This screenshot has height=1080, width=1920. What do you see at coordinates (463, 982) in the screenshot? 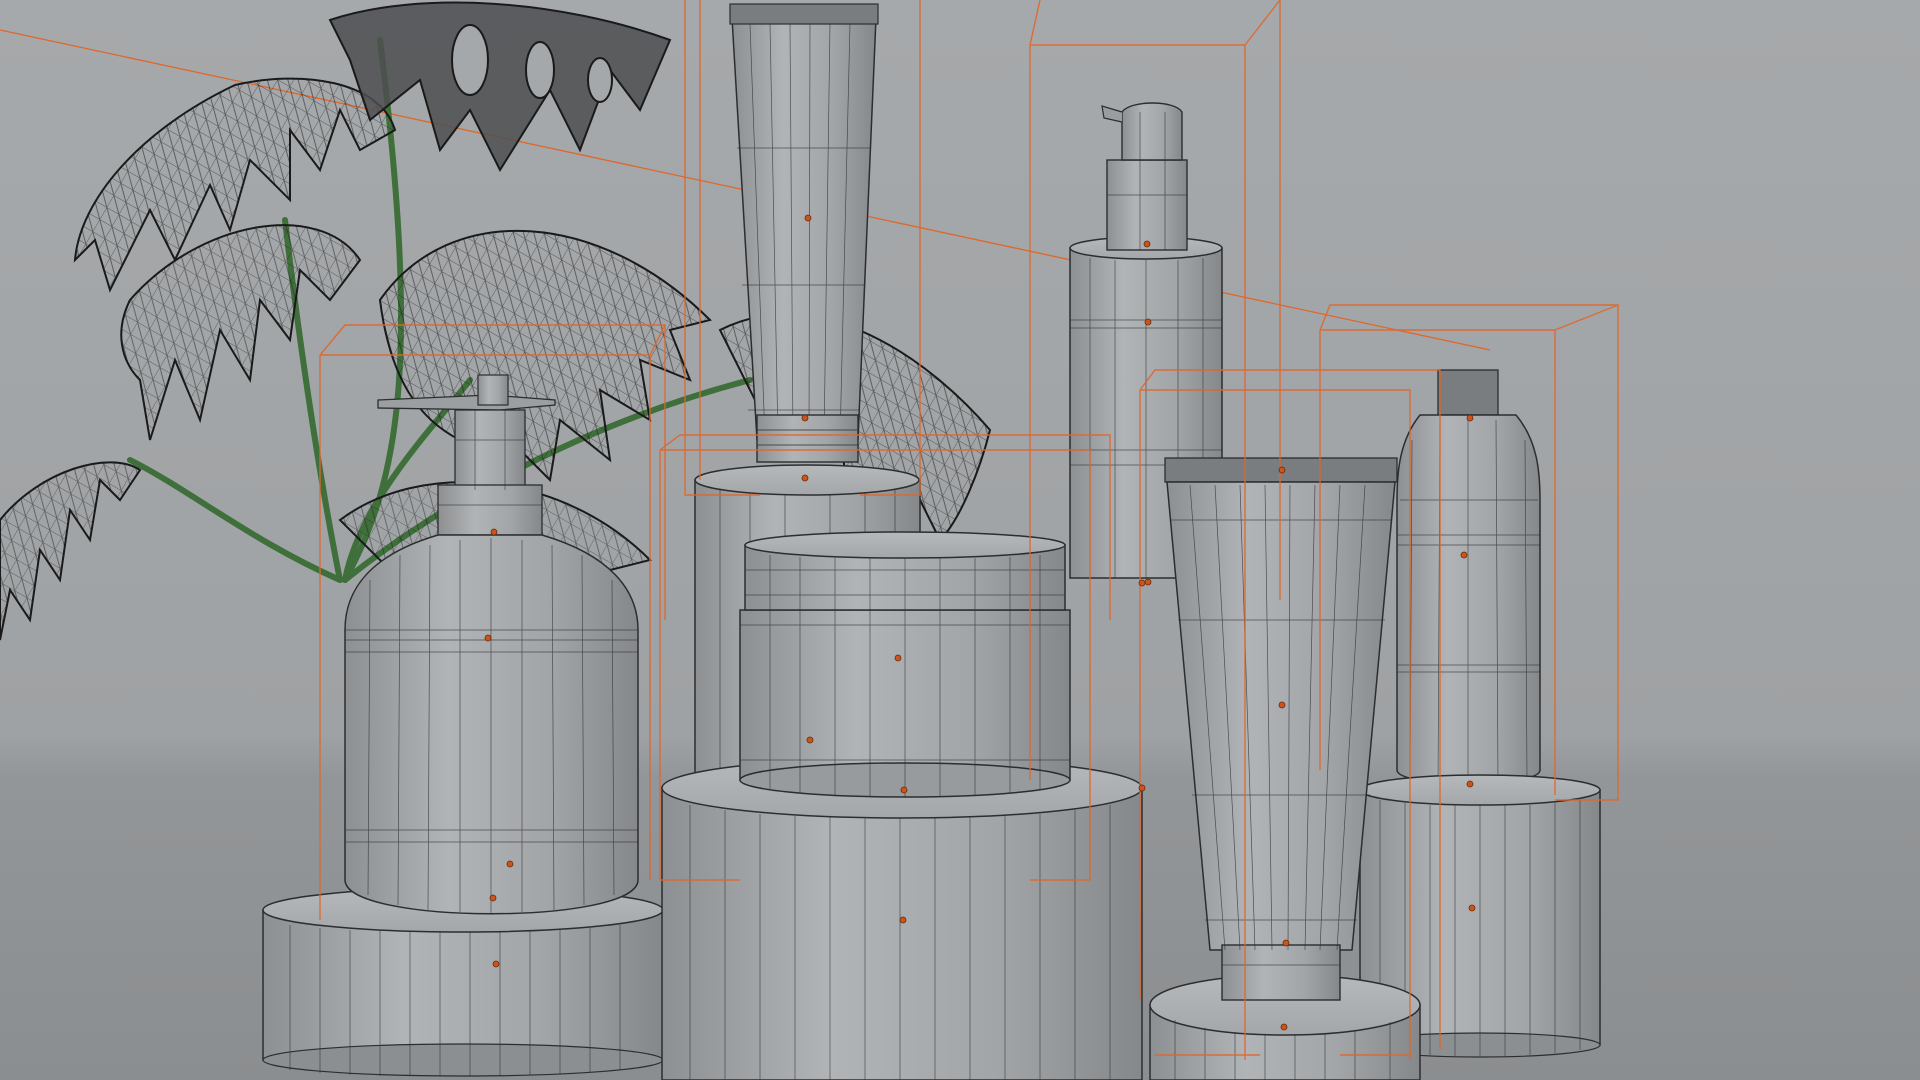
I see `podium-left` at bounding box center [463, 982].